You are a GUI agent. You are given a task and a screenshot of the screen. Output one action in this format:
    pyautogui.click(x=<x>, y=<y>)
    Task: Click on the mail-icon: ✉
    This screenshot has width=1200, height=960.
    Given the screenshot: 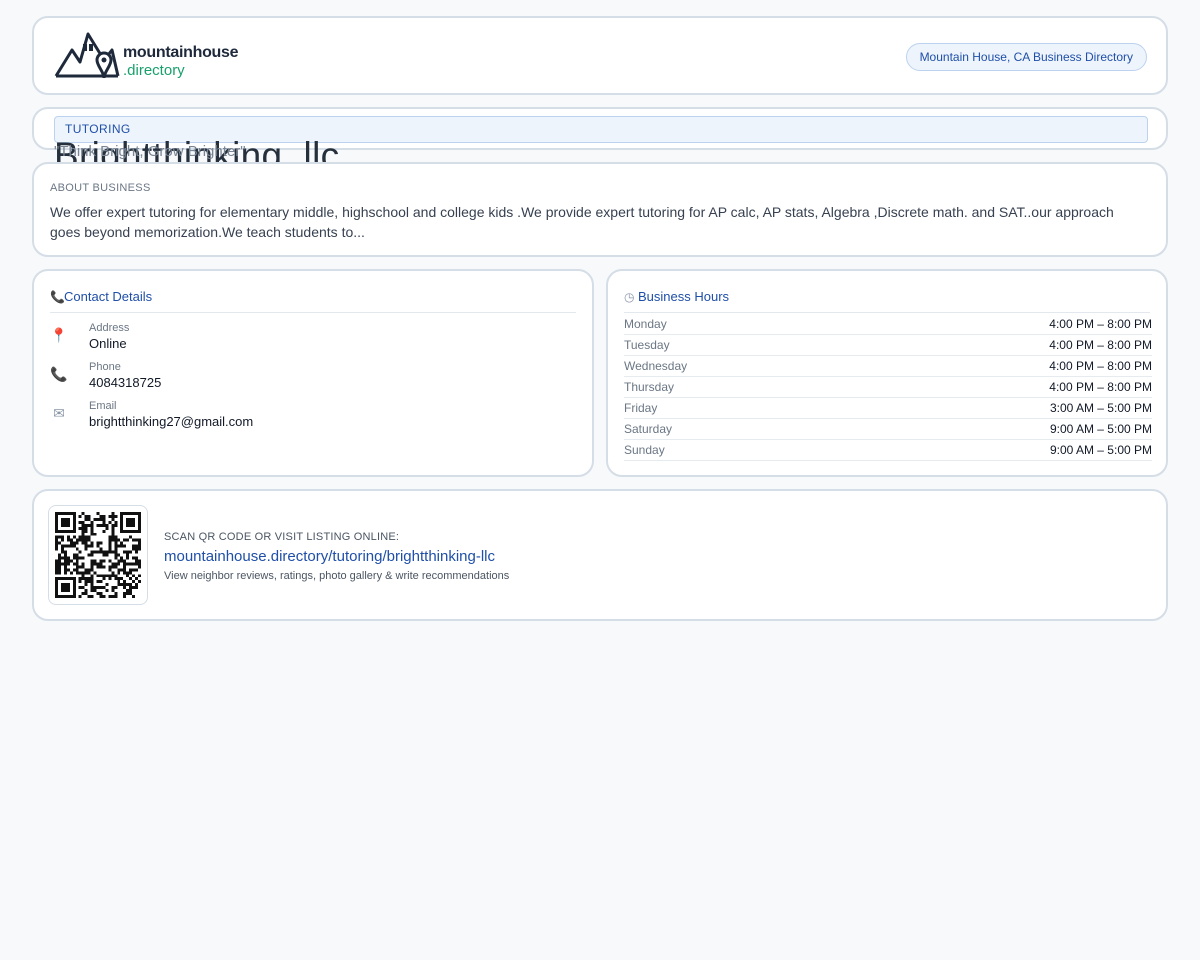 What is the action you would take?
    pyautogui.click(x=59, y=413)
    